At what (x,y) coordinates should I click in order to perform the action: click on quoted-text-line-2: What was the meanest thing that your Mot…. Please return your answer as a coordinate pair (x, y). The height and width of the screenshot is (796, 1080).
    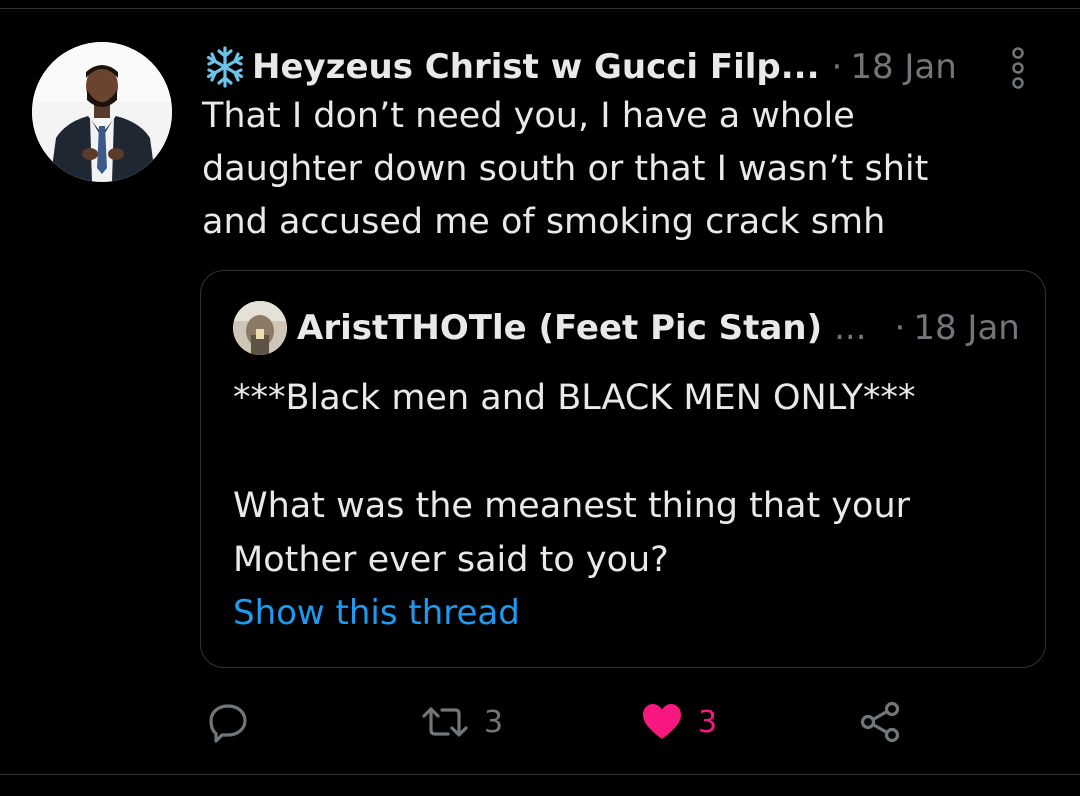
    Looking at the image, I should click on (572, 533).